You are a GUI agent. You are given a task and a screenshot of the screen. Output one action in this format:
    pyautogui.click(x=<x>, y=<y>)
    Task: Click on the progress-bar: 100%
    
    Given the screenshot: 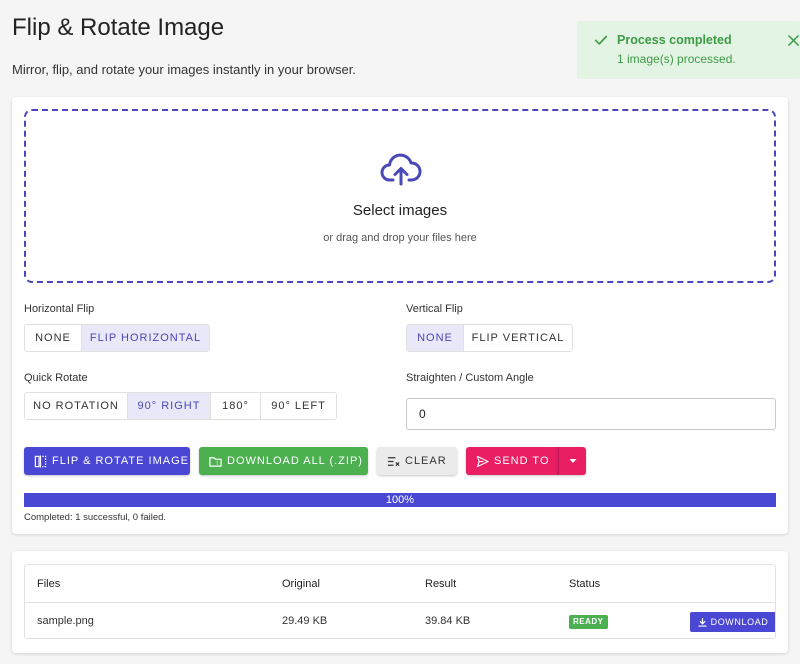 What is the action you would take?
    pyautogui.click(x=400, y=500)
    